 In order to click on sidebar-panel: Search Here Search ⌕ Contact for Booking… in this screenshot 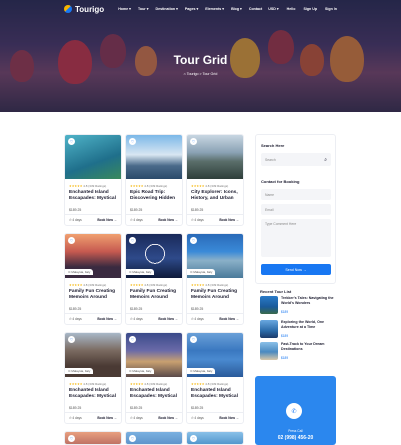, I will do `click(295, 209)`.